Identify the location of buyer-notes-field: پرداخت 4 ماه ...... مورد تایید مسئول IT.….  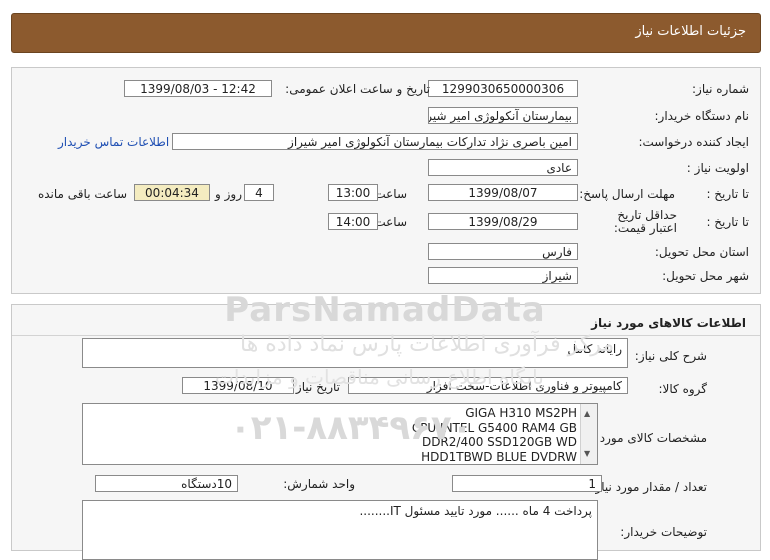
(340, 530).